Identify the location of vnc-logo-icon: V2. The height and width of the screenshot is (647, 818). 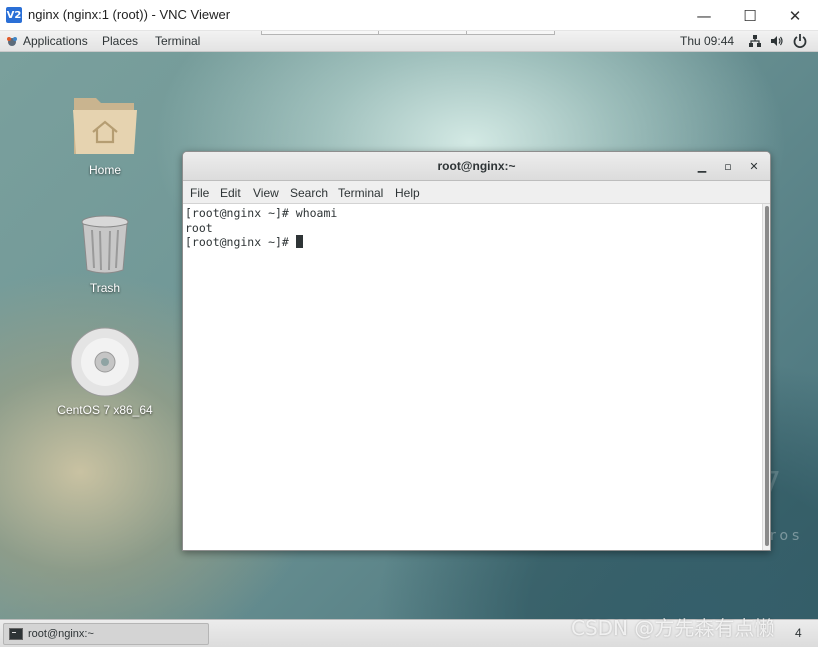
(14, 15).